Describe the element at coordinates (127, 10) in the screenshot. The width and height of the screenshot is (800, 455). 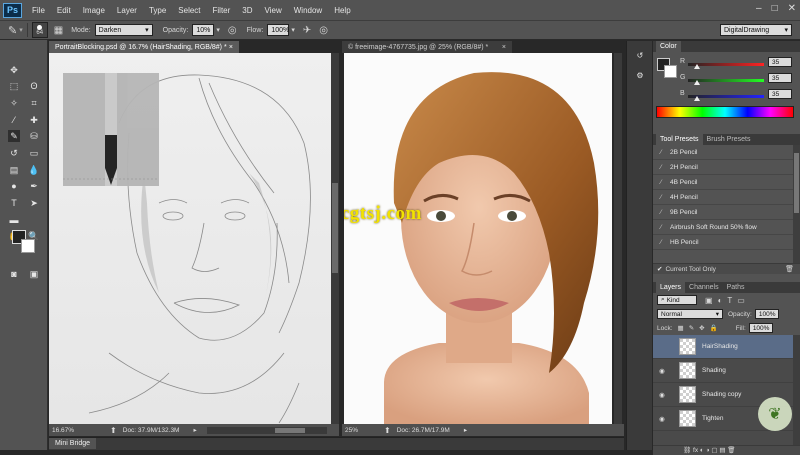
I see `menu-layer: Layer` at that location.